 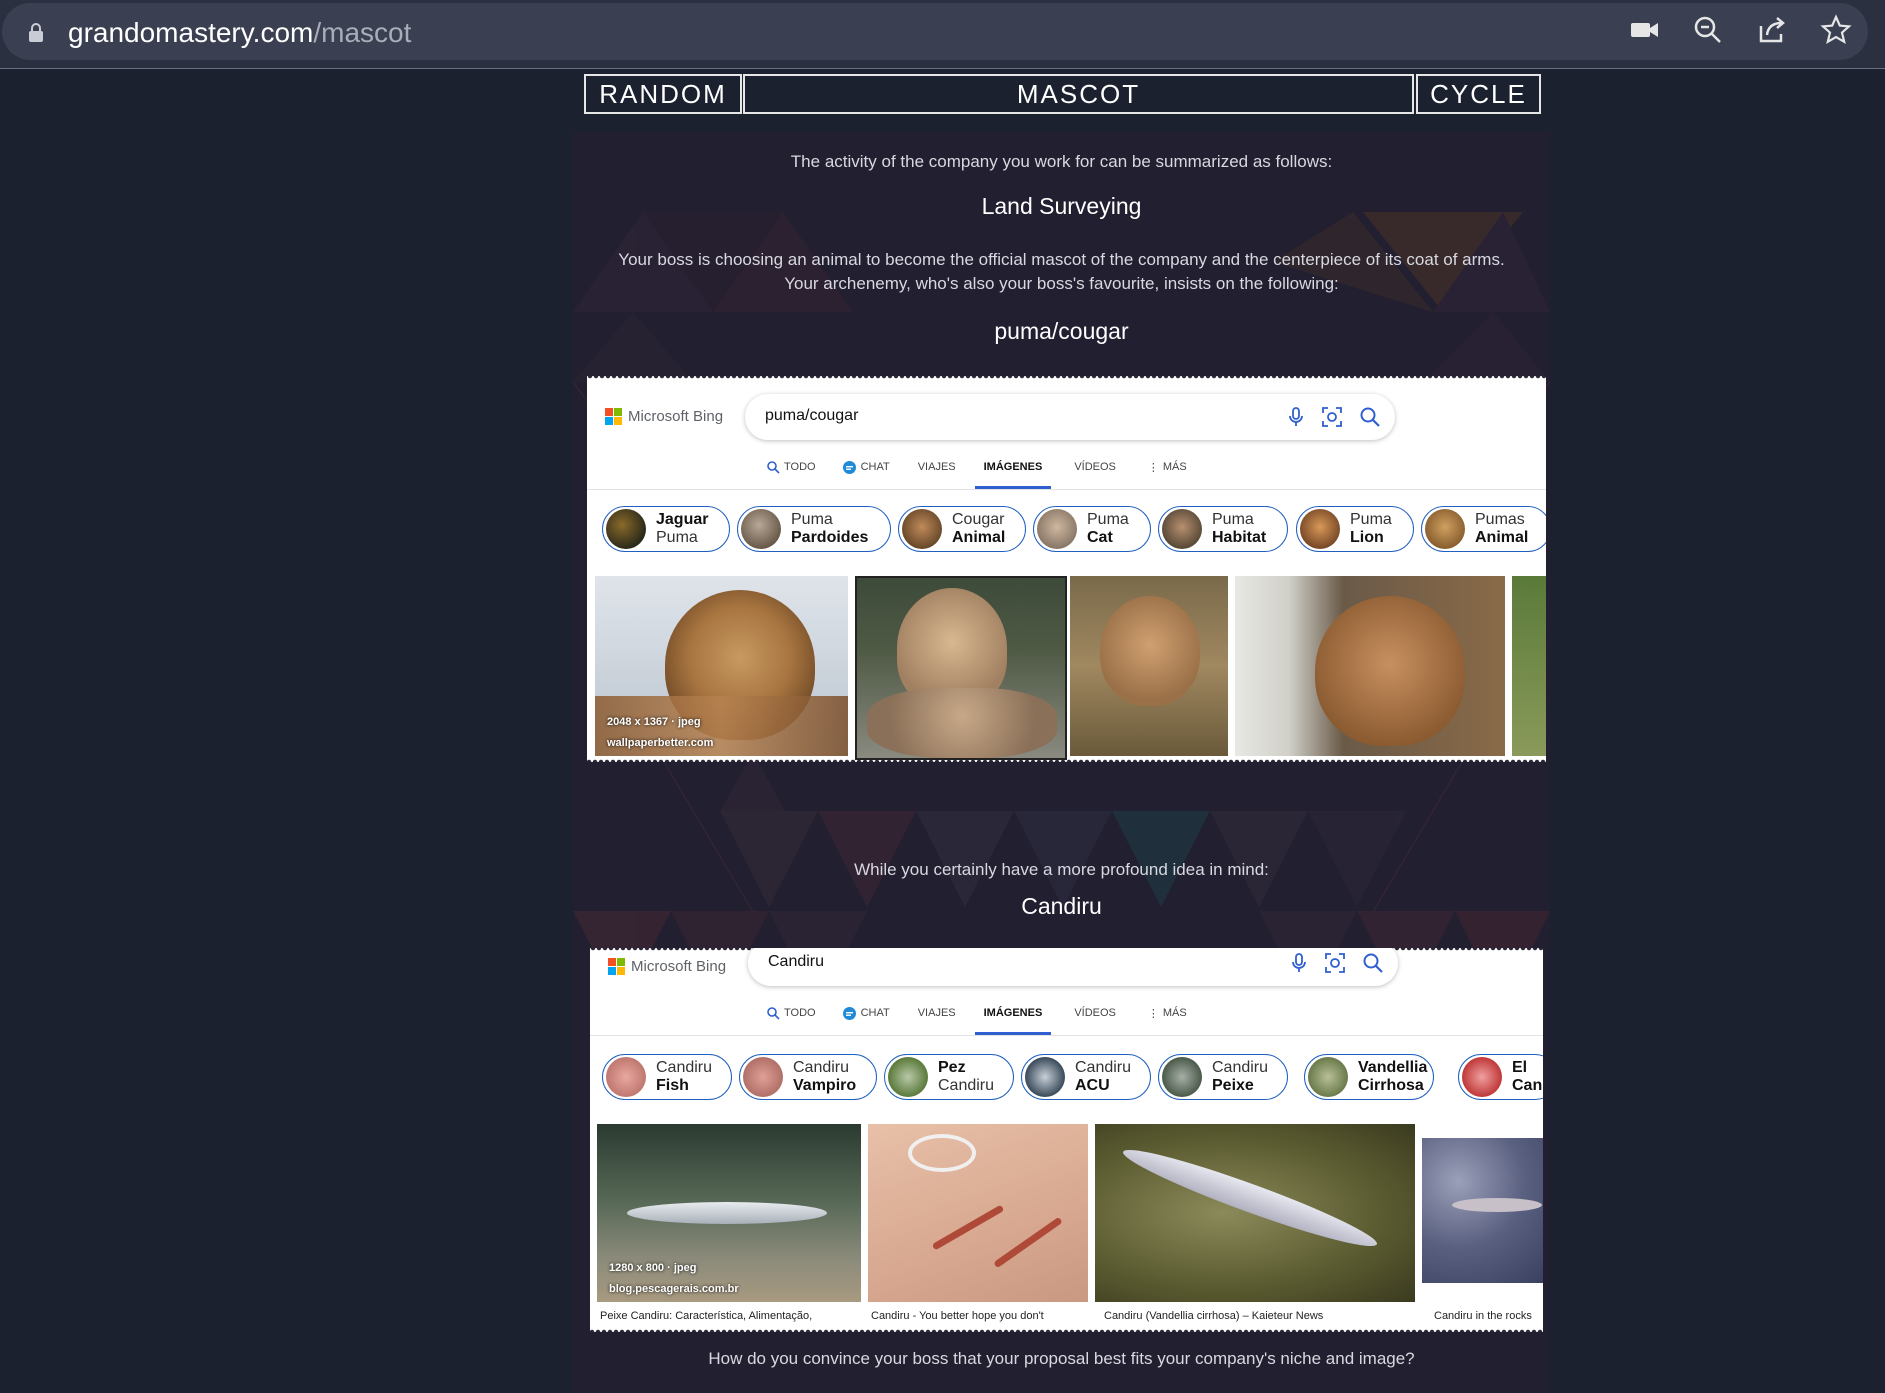 What do you see at coordinates (962, 529) in the screenshot?
I see `chip-related-search: Cougar Animal` at bounding box center [962, 529].